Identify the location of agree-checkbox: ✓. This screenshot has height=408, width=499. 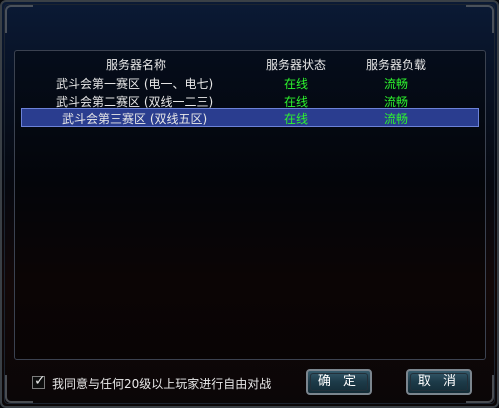
(39, 381).